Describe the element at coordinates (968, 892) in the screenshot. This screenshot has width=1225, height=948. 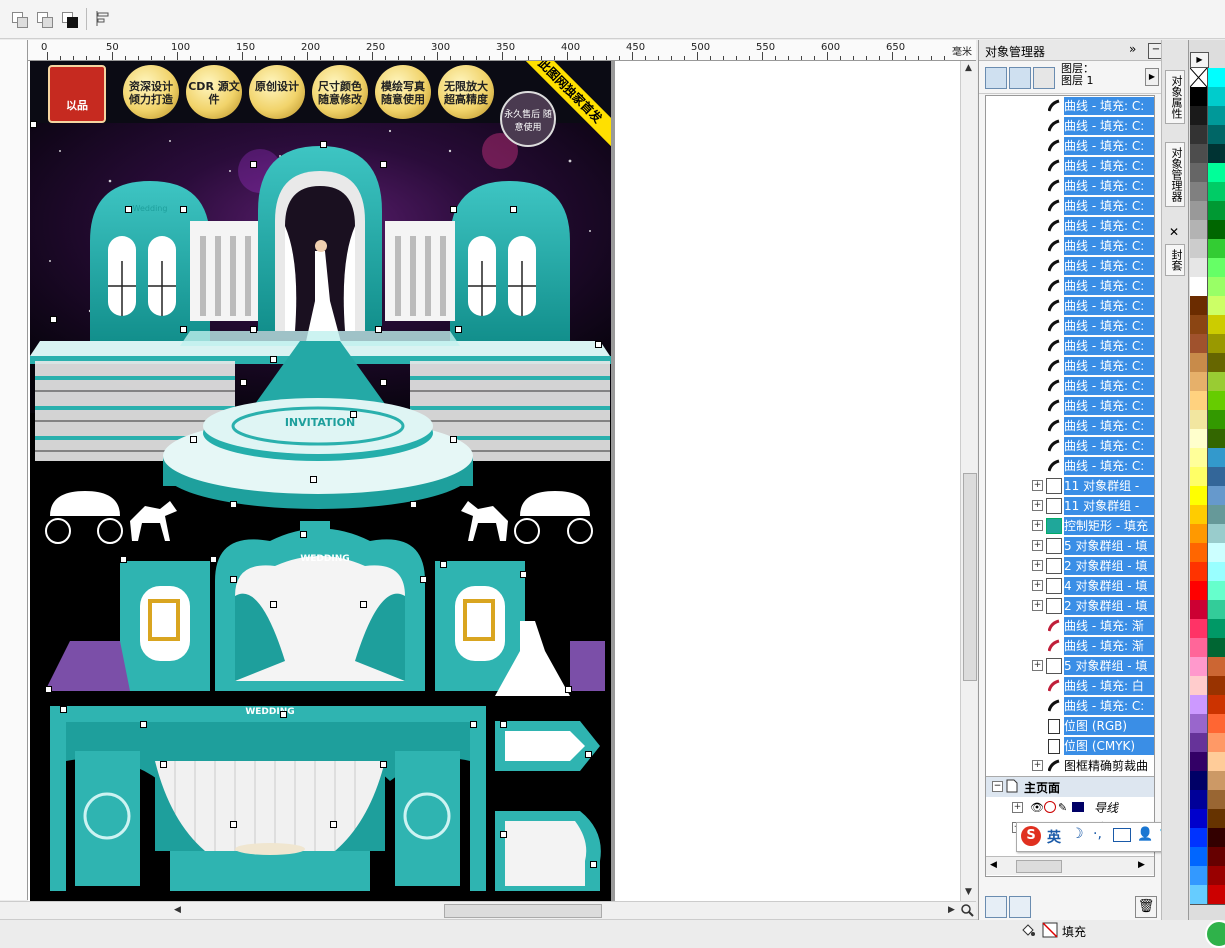
I see `scroll-down-icon: ▼` at that location.